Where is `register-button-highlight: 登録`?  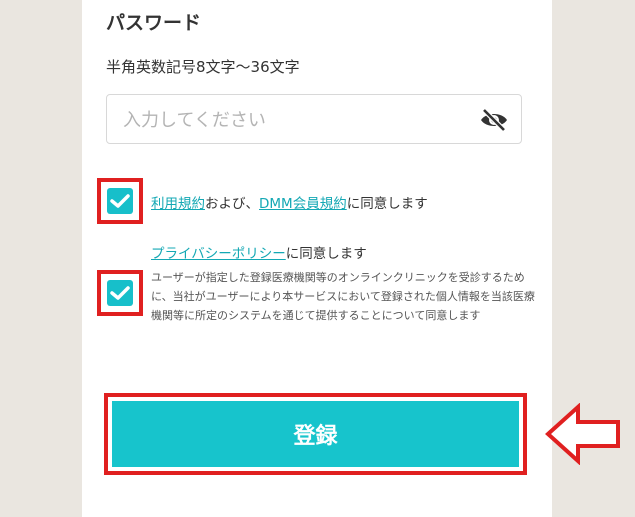 register-button-highlight: 登録 is located at coordinates (315, 434).